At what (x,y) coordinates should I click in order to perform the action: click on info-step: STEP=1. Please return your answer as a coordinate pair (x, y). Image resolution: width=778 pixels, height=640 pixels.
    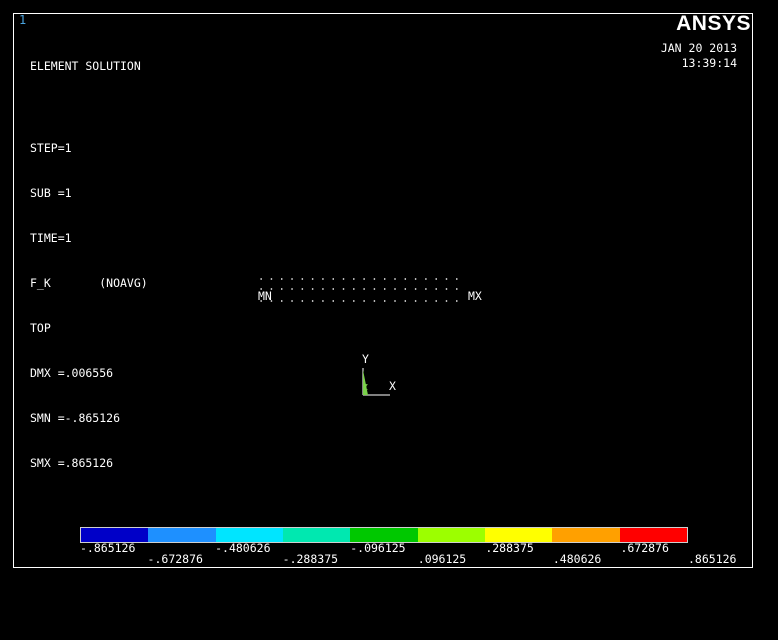
    Looking at the image, I should click on (51, 148).